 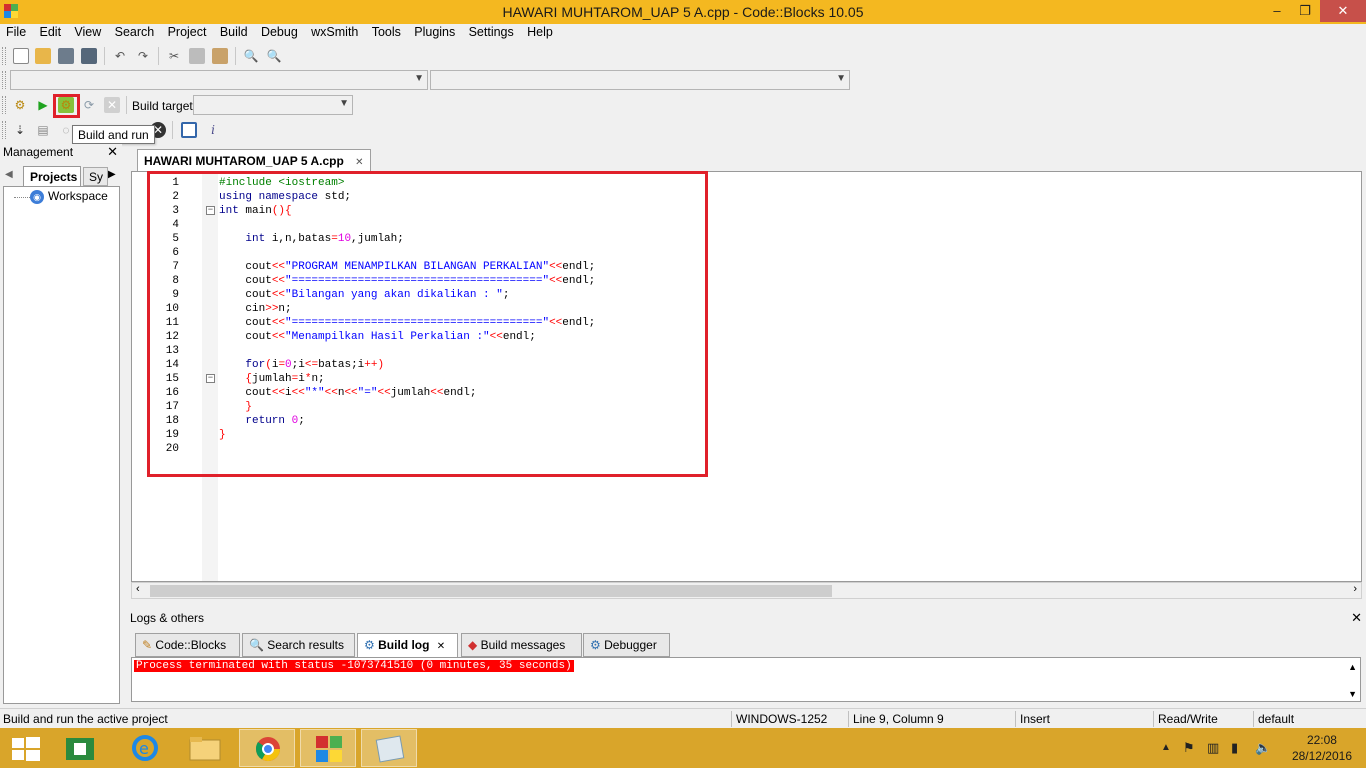 I want to click on editor-horizontal-scrollbar: ‹ ›, so click(x=746, y=590).